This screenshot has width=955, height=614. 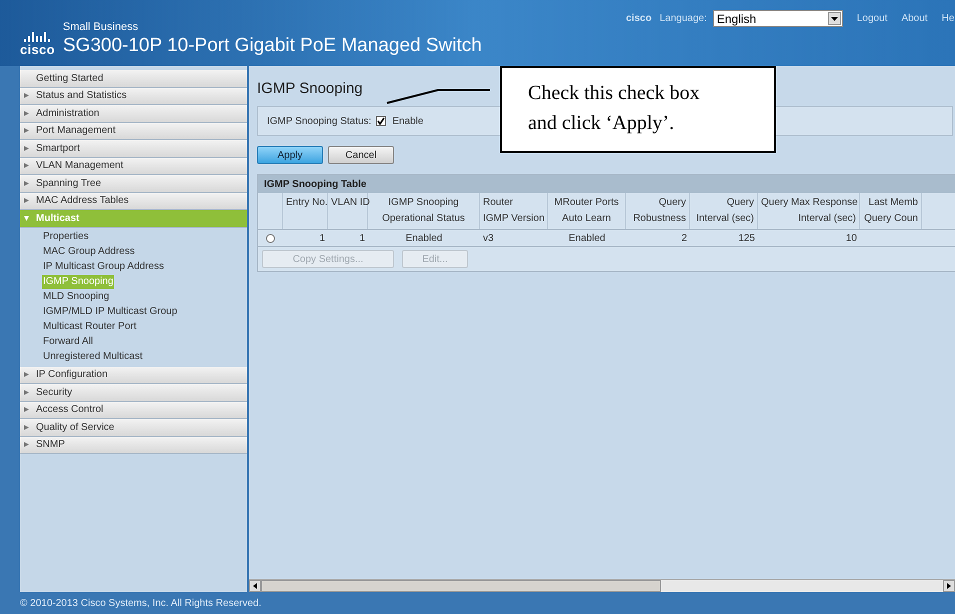 I want to click on scroll-right-icon, so click(x=949, y=586).